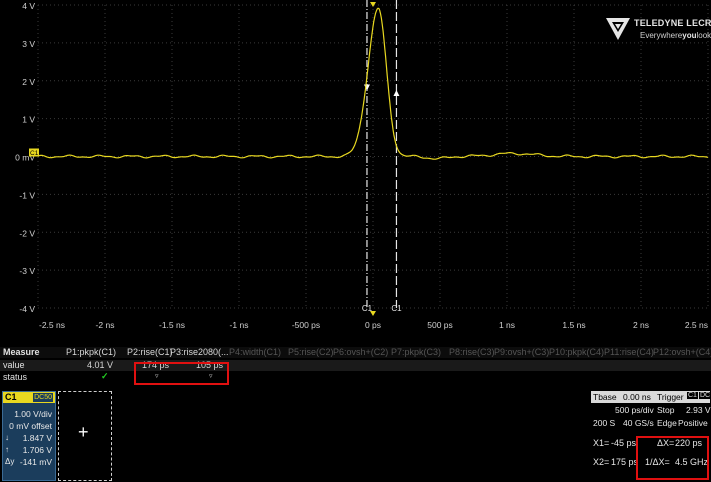 This screenshot has height=482, width=711. What do you see at coordinates (576, 352) in the screenshot?
I see `param-p10: P10:pkpk(C4)` at bounding box center [576, 352].